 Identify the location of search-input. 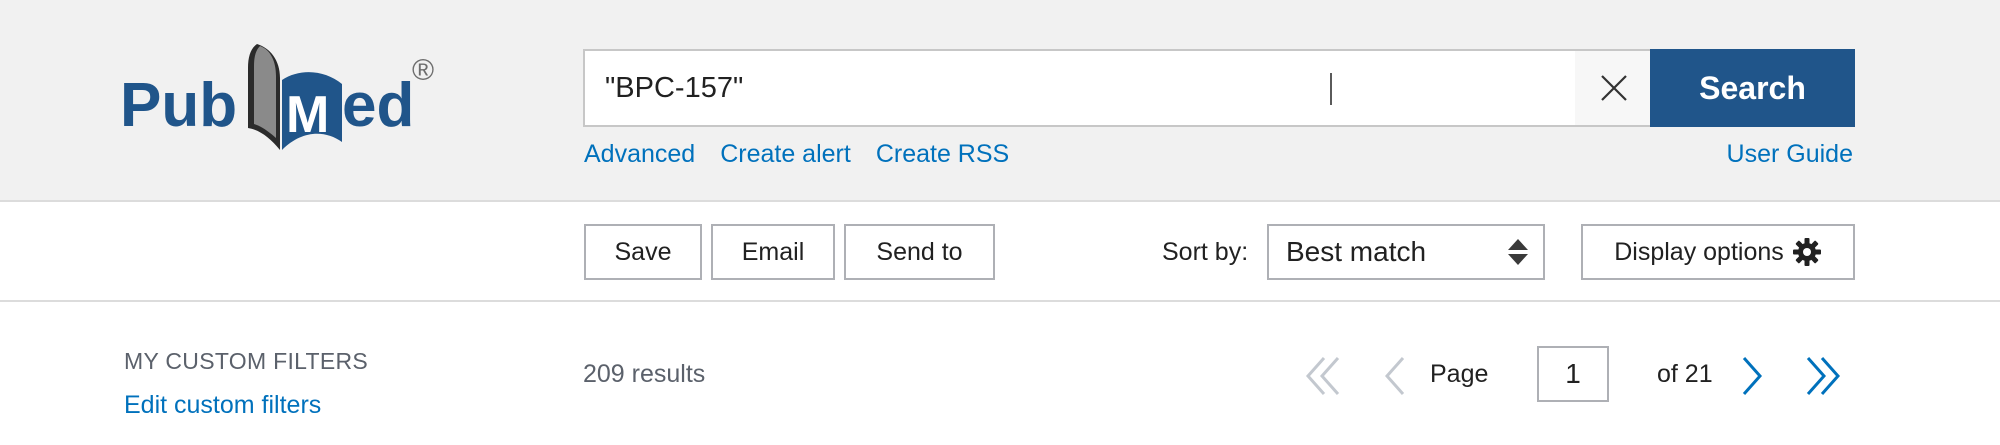
(1080, 88).